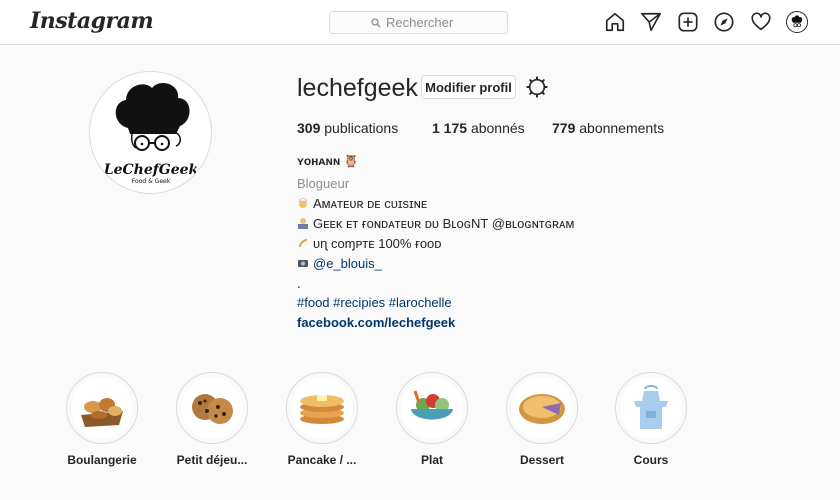 Image resolution: width=840 pixels, height=500 pixels. Describe the element at coordinates (212, 408) in the screenshot. I see `cookies-icon` at that location.